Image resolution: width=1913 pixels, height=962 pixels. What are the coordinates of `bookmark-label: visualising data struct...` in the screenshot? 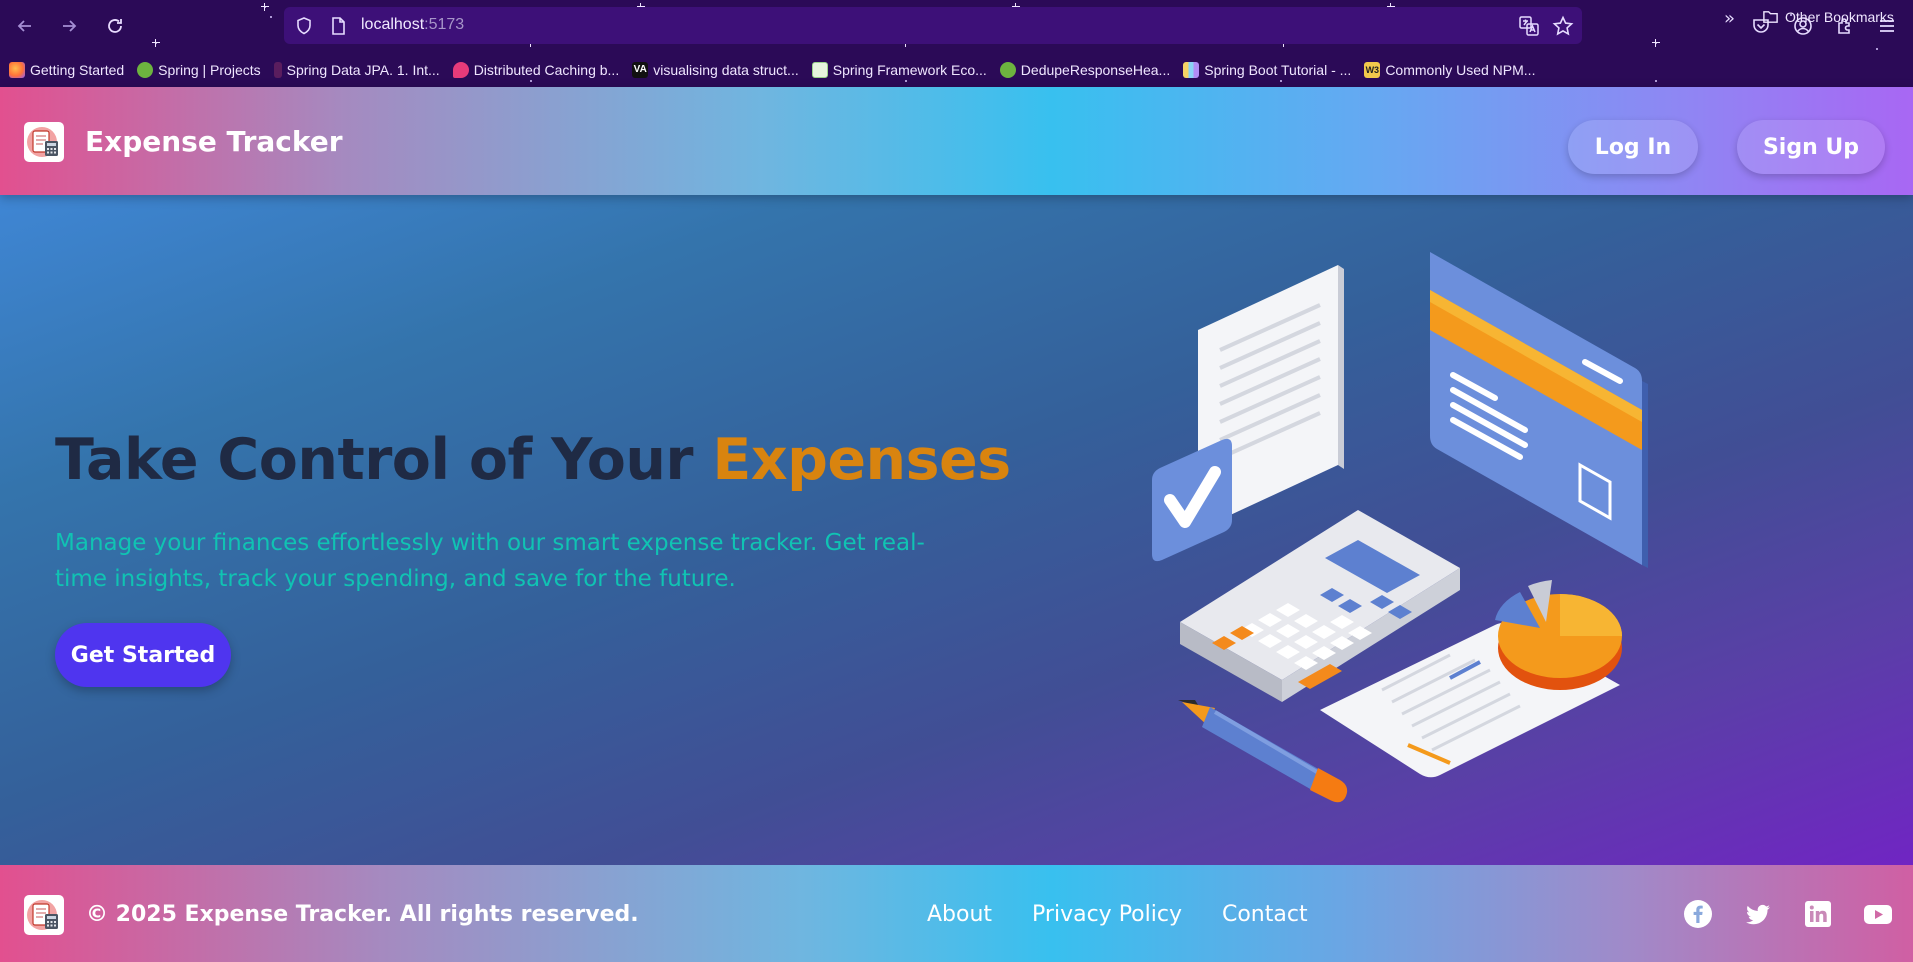 It's located at (726, 69).